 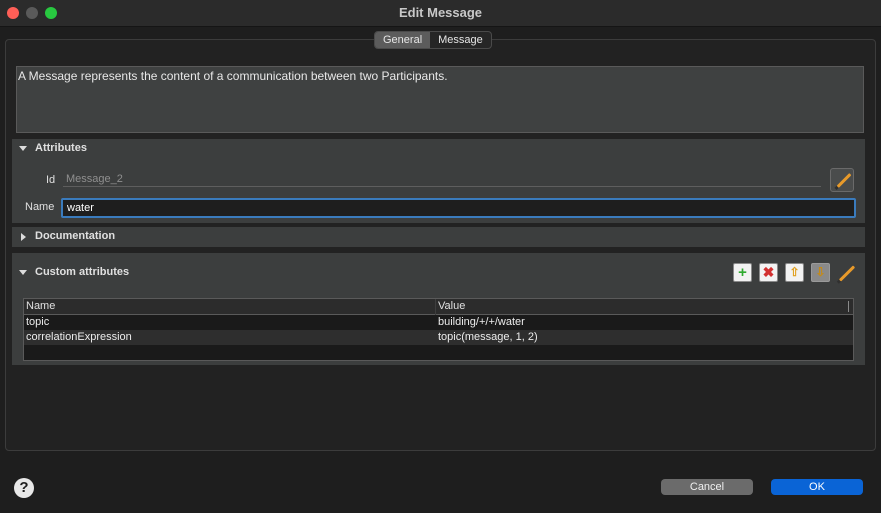 What do you see at coordinates (488, 337) in the screenshot?
I see `row-value: topic(message, 1, 2)` at bounding box center [488, 337].